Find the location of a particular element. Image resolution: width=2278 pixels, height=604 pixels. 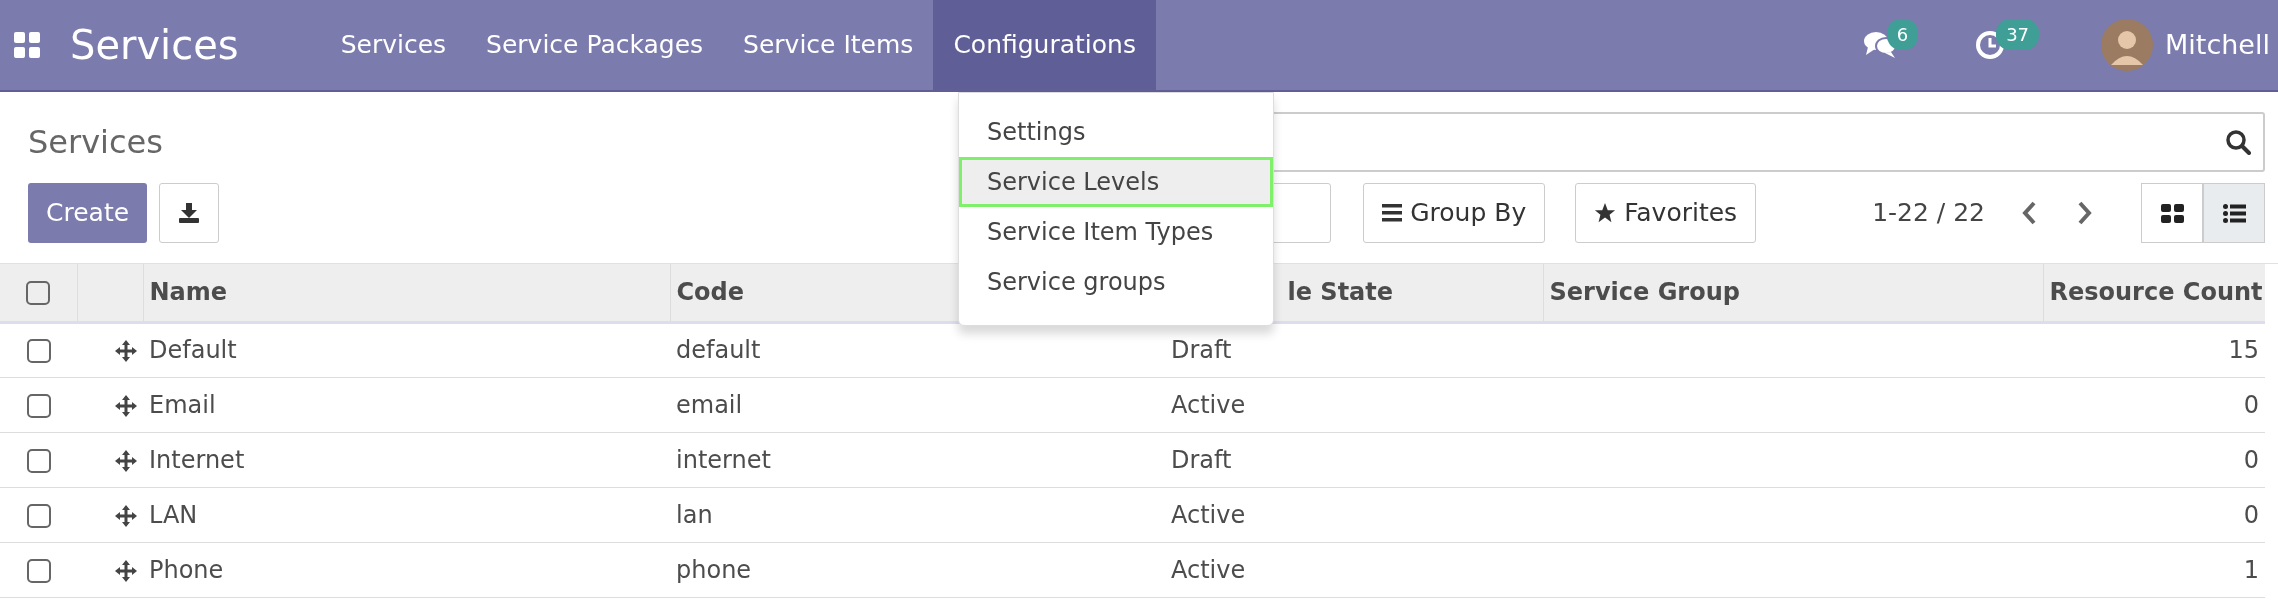

table-cell: LAN is located at coordinates (406, 514).